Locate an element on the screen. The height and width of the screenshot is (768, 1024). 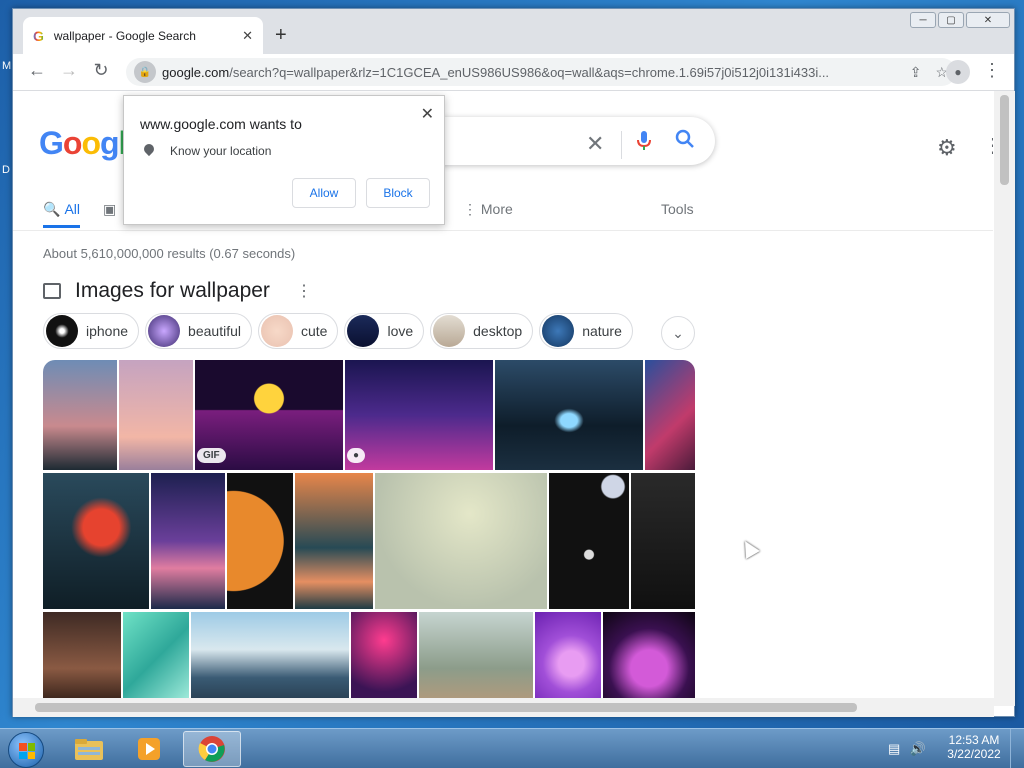
tab-strip: G wallpaper - Google Search ✕ + ─ ▢ ✕ is located at coordinates (513, 31).